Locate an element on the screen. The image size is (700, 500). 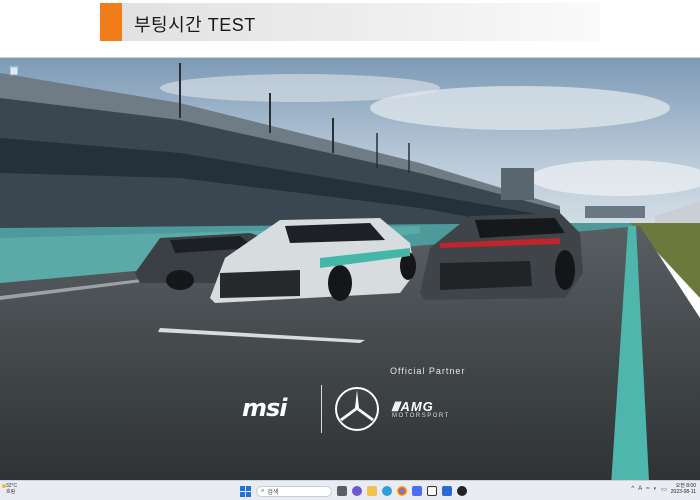
windows-start-icon is located at coordinates (245, 491).